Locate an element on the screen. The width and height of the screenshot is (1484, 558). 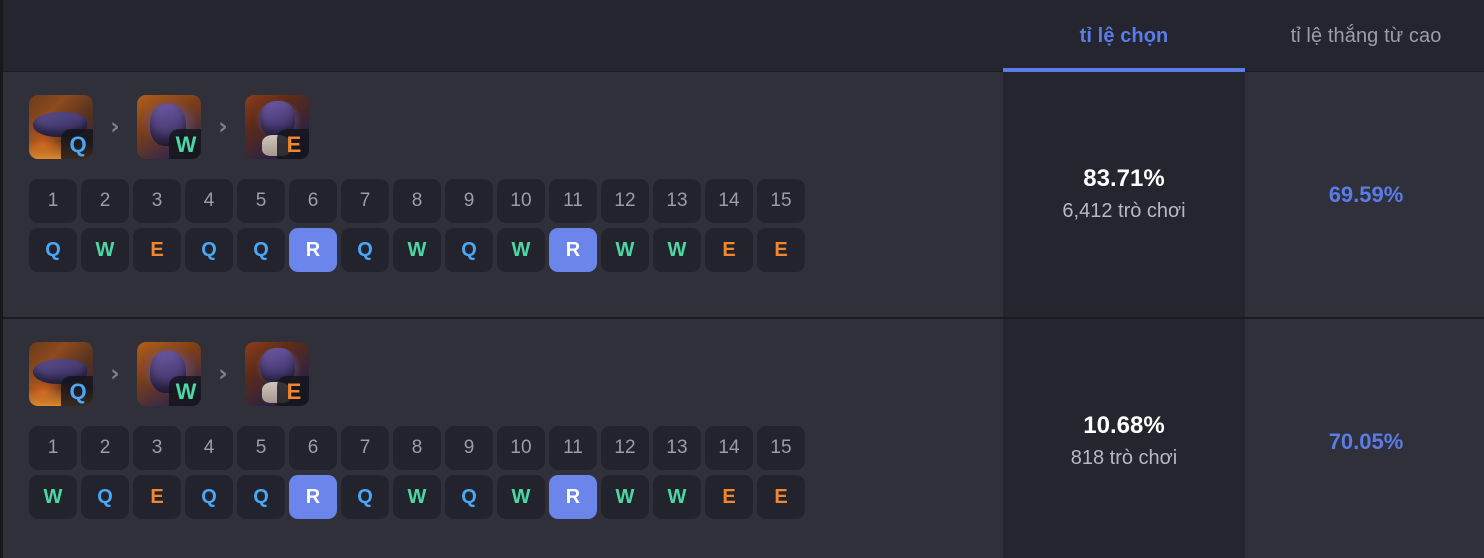
win-rate-cell: 70.05% is located at coordinates (1364, 438).